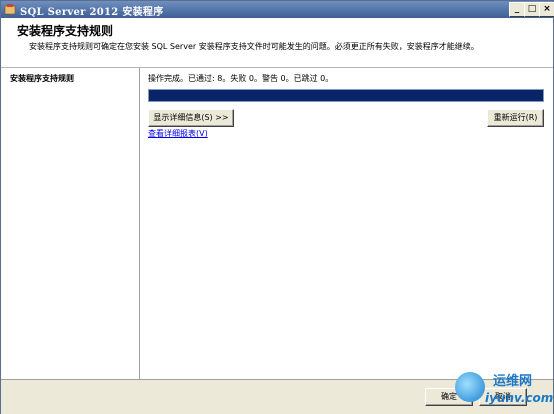 This screenshot has width=554, height=414. What do you see at coordinates (532, 9) in the screenshot?
I see `maximize-button: □` at bounding box center [532, 9].